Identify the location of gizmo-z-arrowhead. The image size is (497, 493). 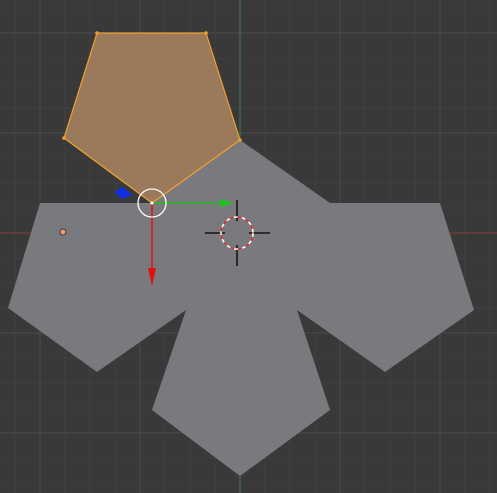
(123, 193).